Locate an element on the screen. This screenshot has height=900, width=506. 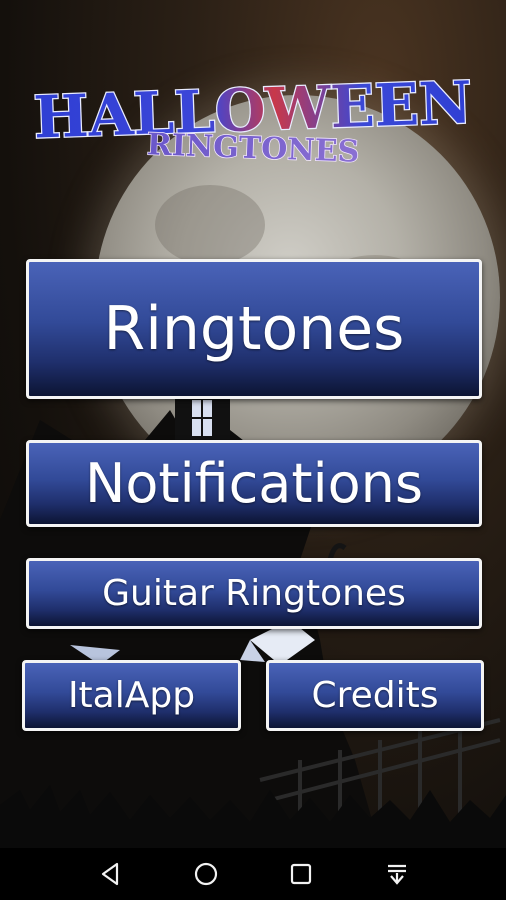
system-navigation-bar is located at coordinates (253, 874).